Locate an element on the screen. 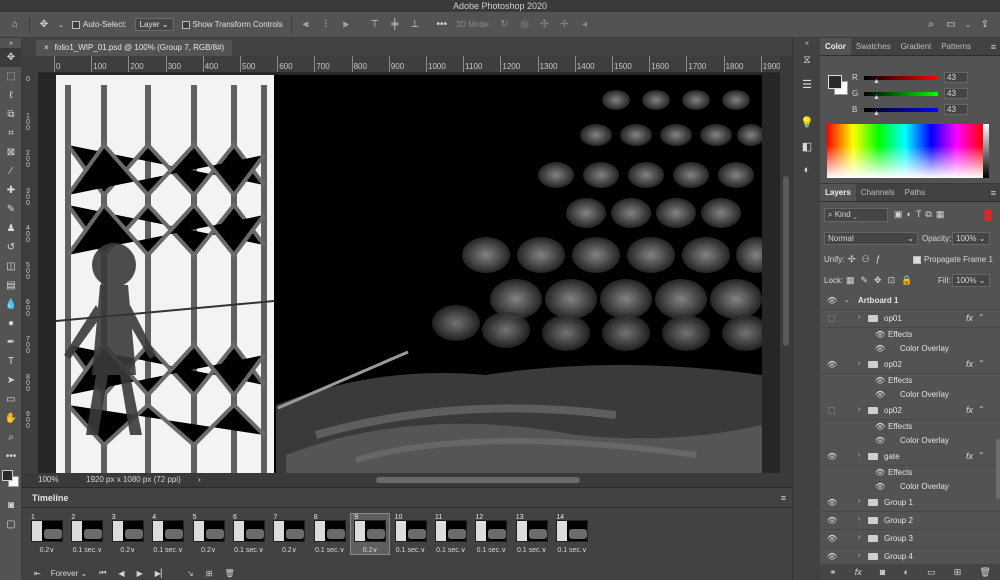  hand-tool-icon: ✋ is located at coordinates (11, 418).